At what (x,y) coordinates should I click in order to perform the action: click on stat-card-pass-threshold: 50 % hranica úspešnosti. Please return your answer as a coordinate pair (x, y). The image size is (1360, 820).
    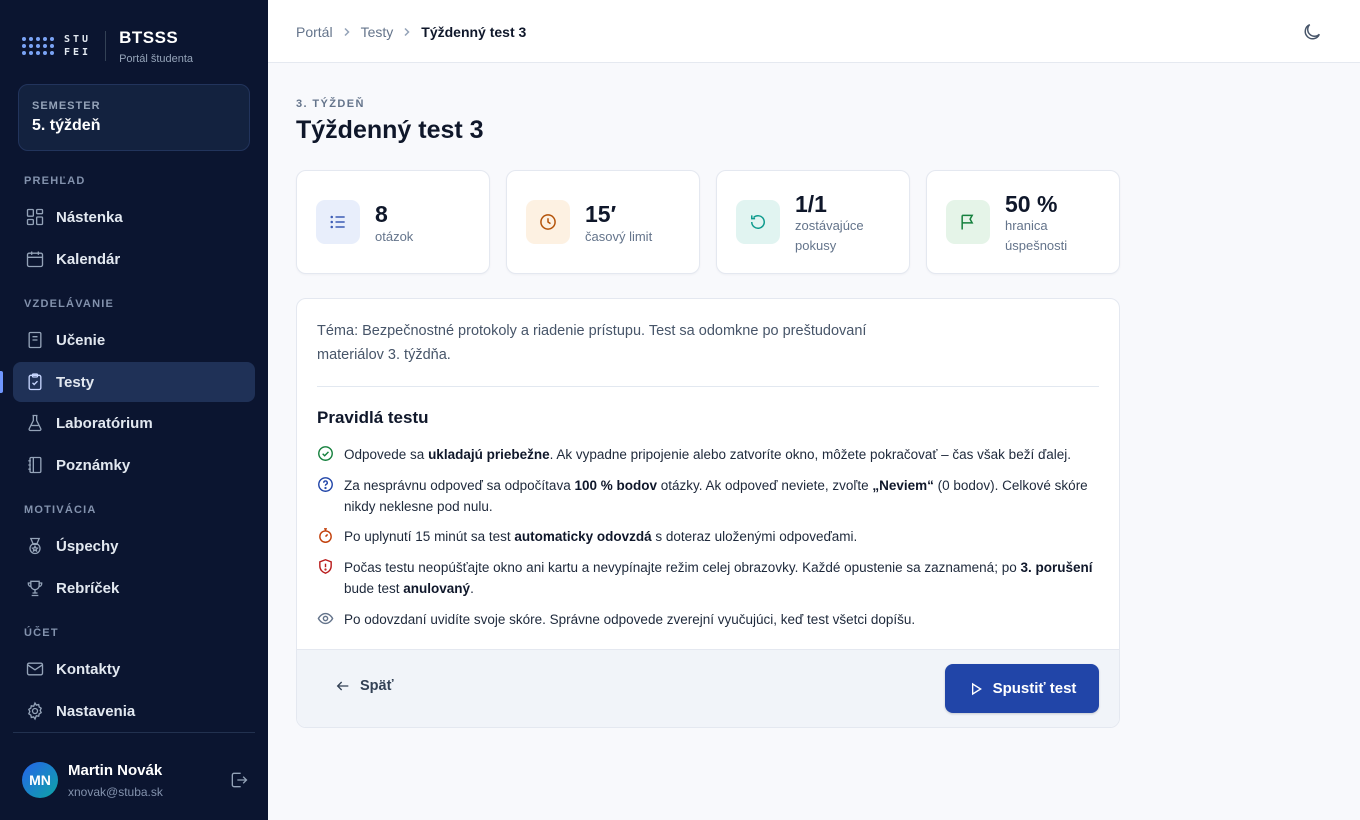
    Looking at the image, I should click on (1023, 222).